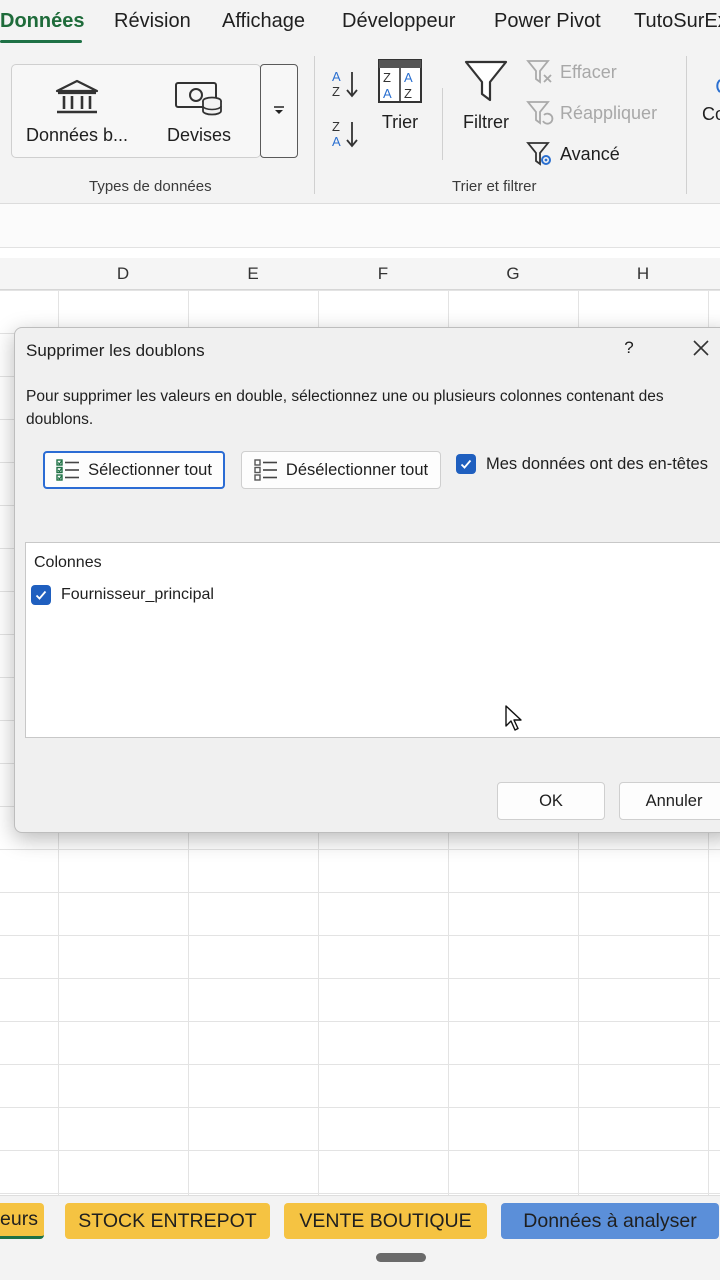 Image resolution: width=720 pixels, height=1280 pixels. I want to click on clear-label: Effacer, so click(588, 71).